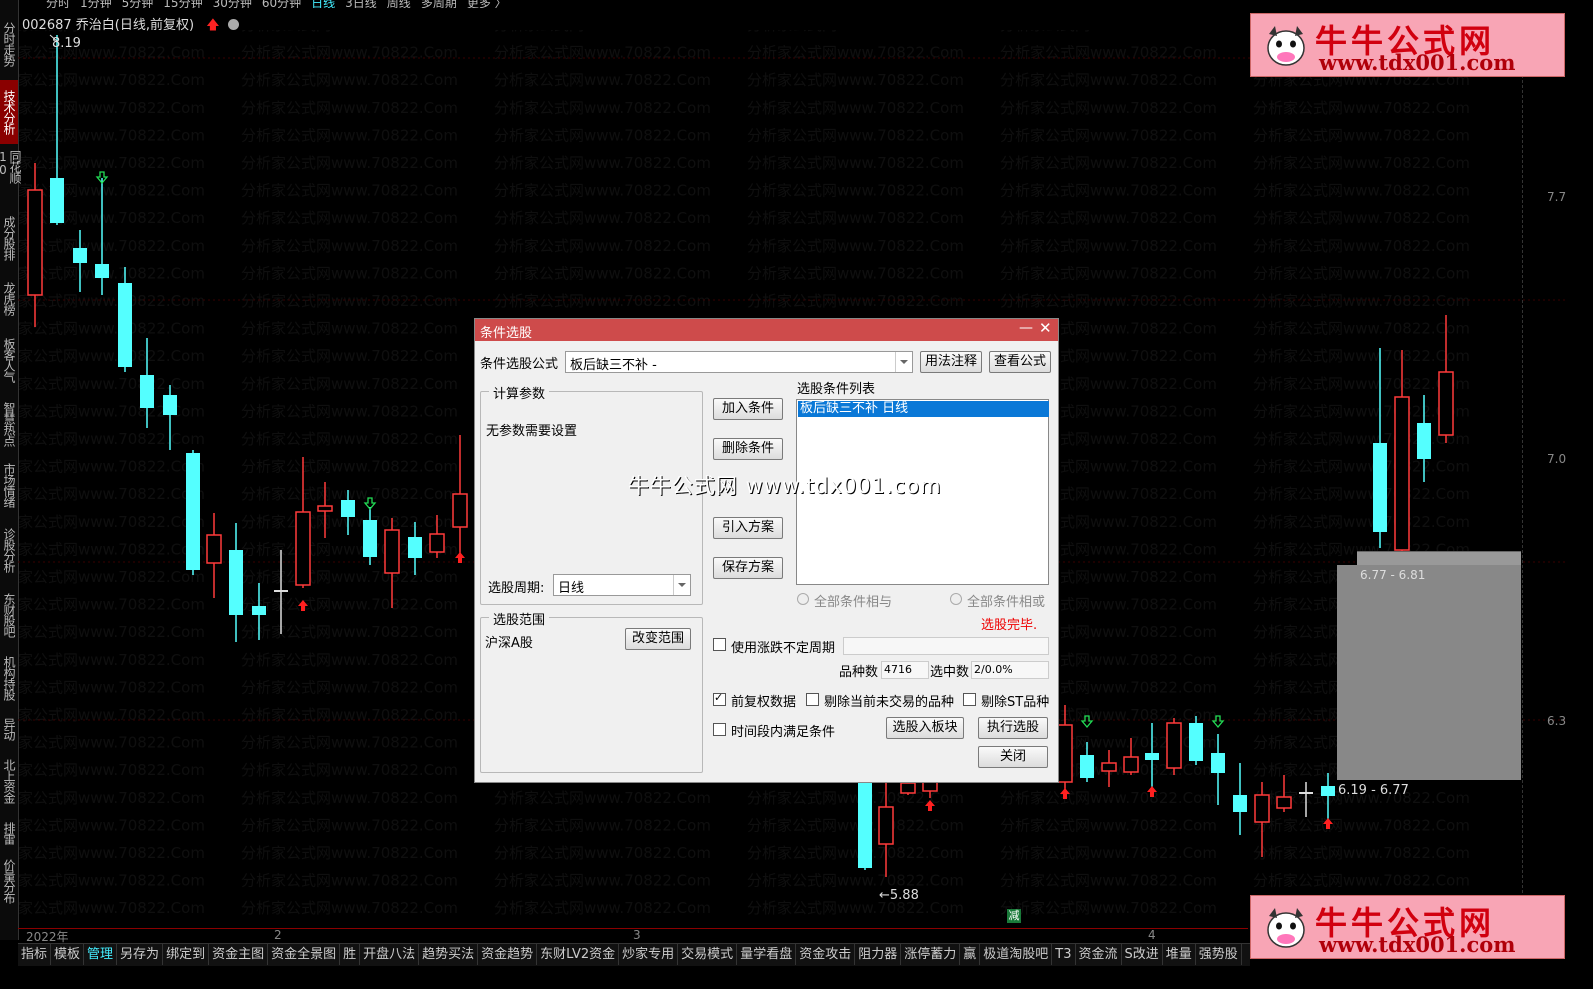  Describe the element at coordinates (182, 4) in the screenshot. I see `period-tab: 15分钟` at that location.